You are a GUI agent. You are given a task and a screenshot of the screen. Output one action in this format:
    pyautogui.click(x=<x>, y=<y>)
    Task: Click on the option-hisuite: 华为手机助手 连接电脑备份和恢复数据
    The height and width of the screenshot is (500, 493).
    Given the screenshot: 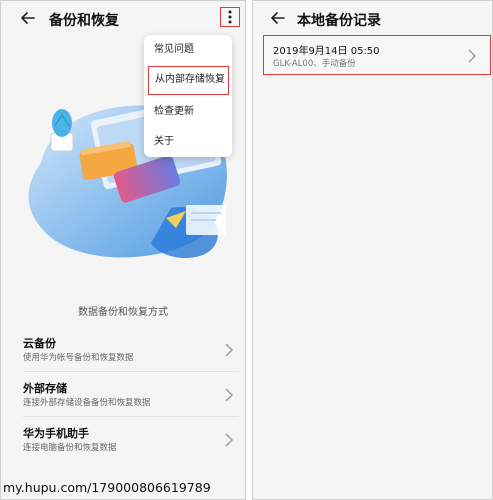 What is the action you would take?
    pyautogui.click(x=128, y=440)
    